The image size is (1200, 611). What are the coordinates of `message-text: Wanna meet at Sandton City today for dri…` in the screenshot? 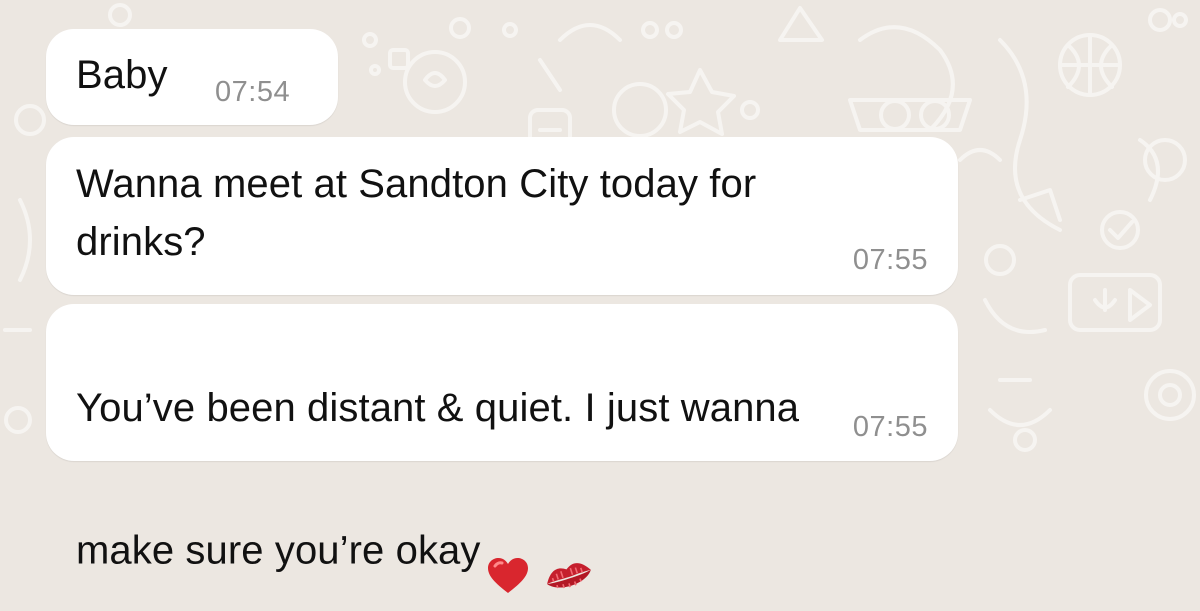 It's located at (416, 213).